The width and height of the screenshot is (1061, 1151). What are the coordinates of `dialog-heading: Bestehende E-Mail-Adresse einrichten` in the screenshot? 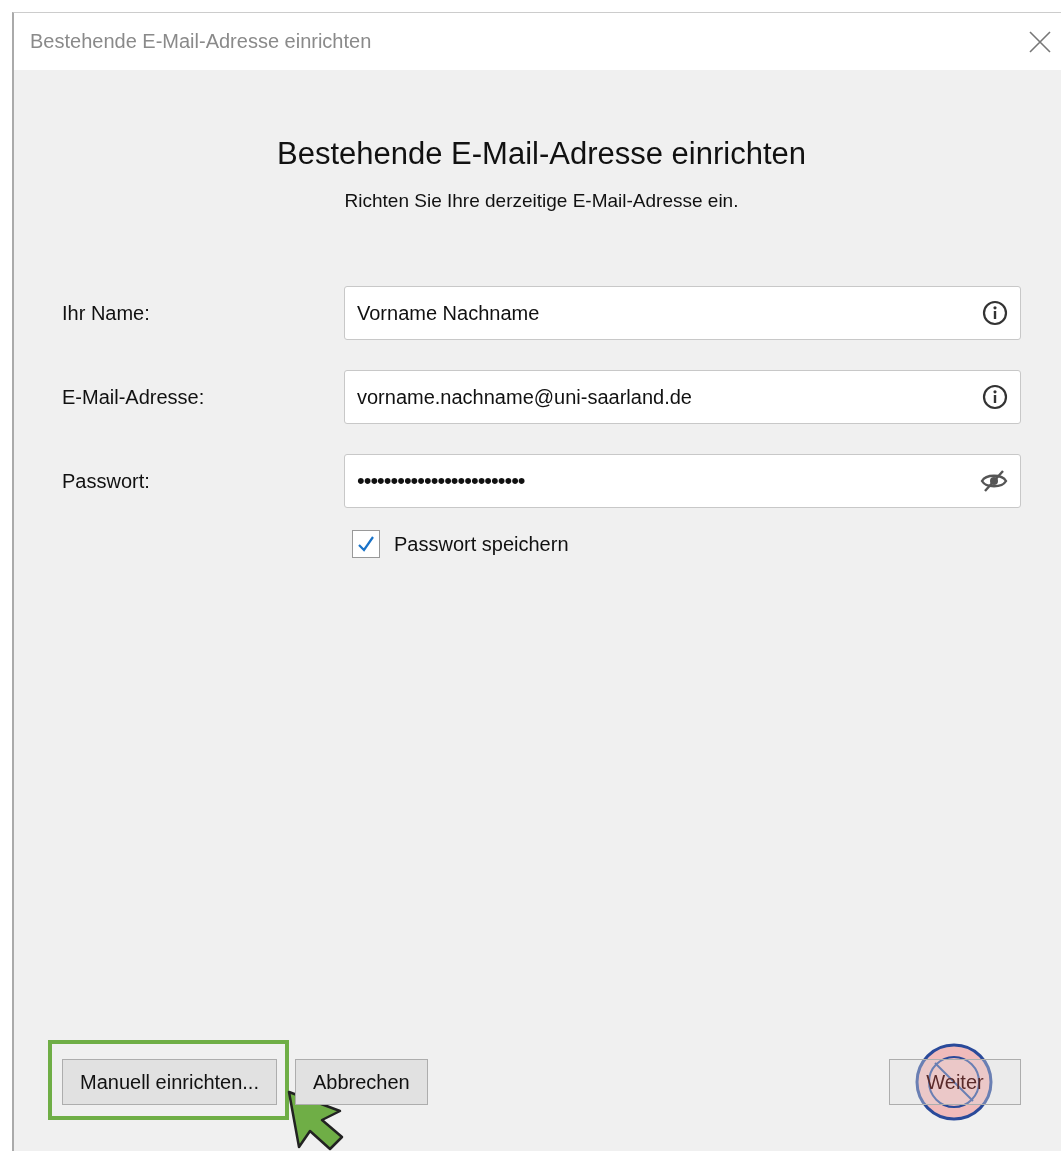 It's located at (541, 154).